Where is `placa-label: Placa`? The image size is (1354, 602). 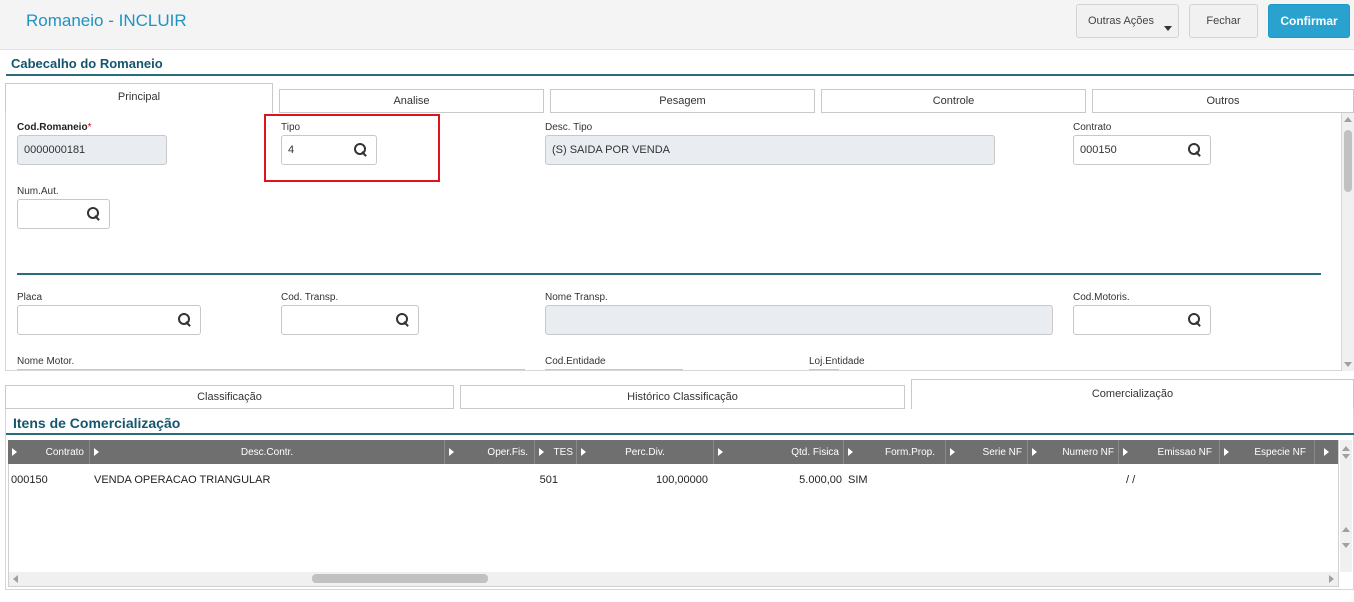 placa-label: Placa is located at coordinates (30, 297).